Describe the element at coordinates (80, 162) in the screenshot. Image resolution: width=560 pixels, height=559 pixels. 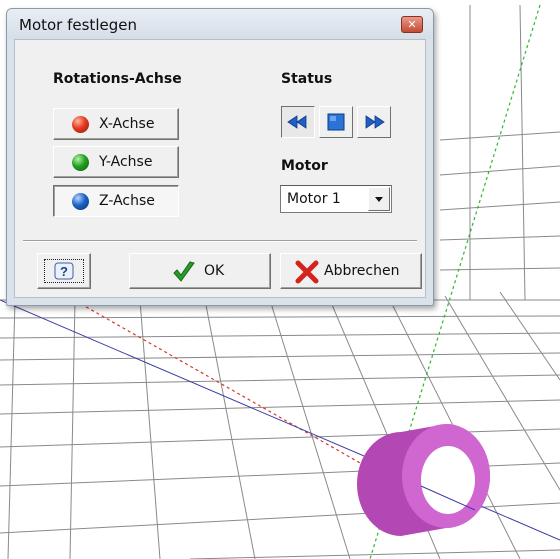
I see `green-ball-icon` at that location.